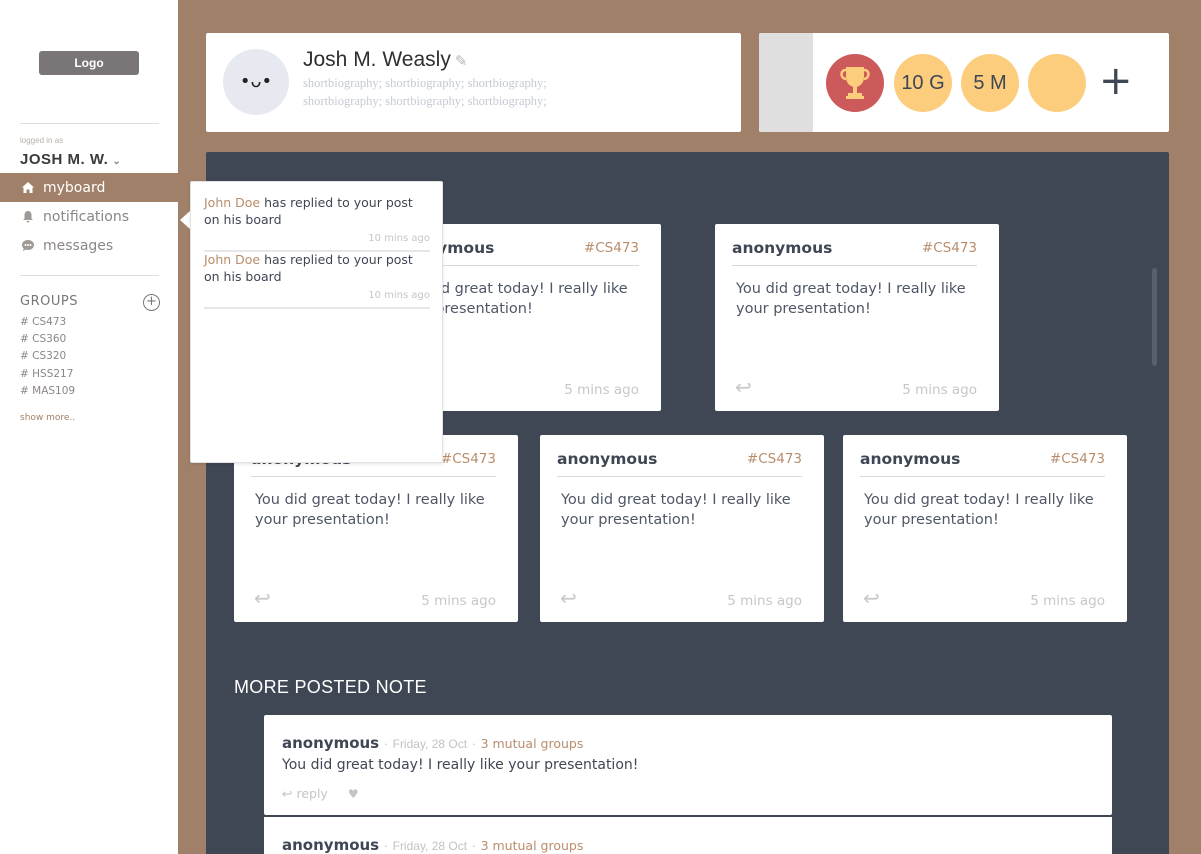  Describe the element at coordinates (49, 339) in the screenshot. I see `group-label: CS360` at that location.